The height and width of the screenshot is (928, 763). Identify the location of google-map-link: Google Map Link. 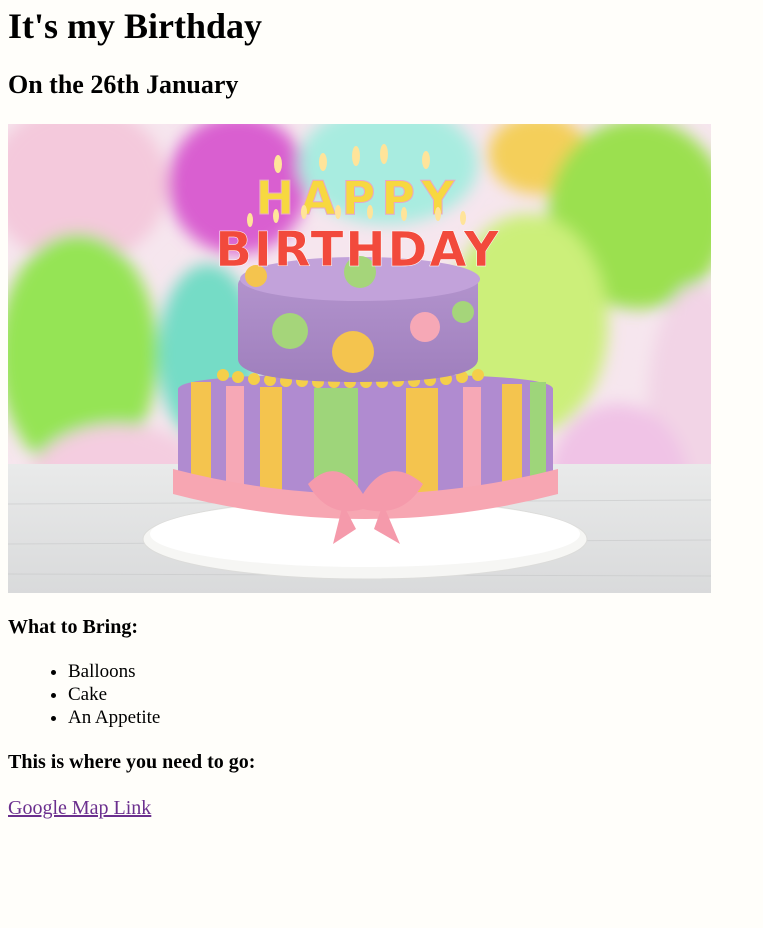
(79, 808).